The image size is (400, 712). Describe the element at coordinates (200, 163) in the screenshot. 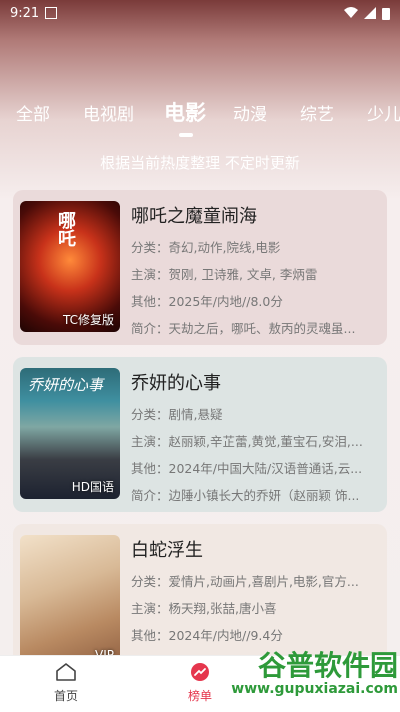

I see `list-subtitle: 根据当前热度整理 不定时更新` at that location.